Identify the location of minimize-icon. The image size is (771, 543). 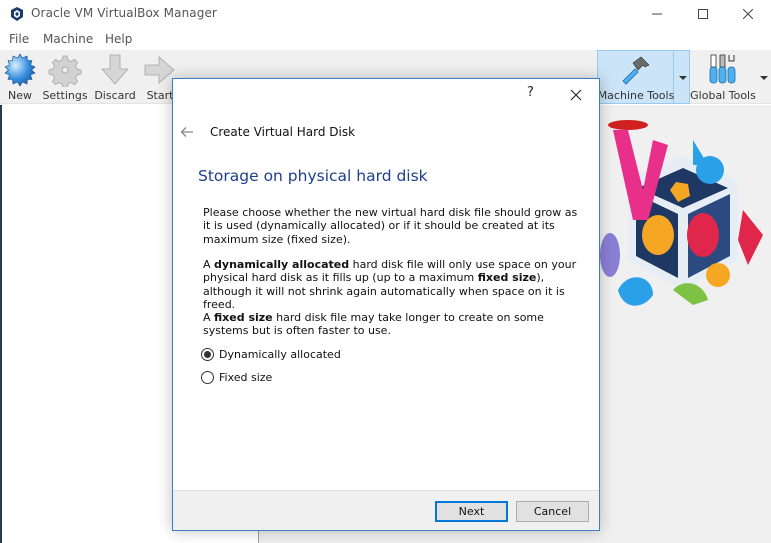
(657, 14).